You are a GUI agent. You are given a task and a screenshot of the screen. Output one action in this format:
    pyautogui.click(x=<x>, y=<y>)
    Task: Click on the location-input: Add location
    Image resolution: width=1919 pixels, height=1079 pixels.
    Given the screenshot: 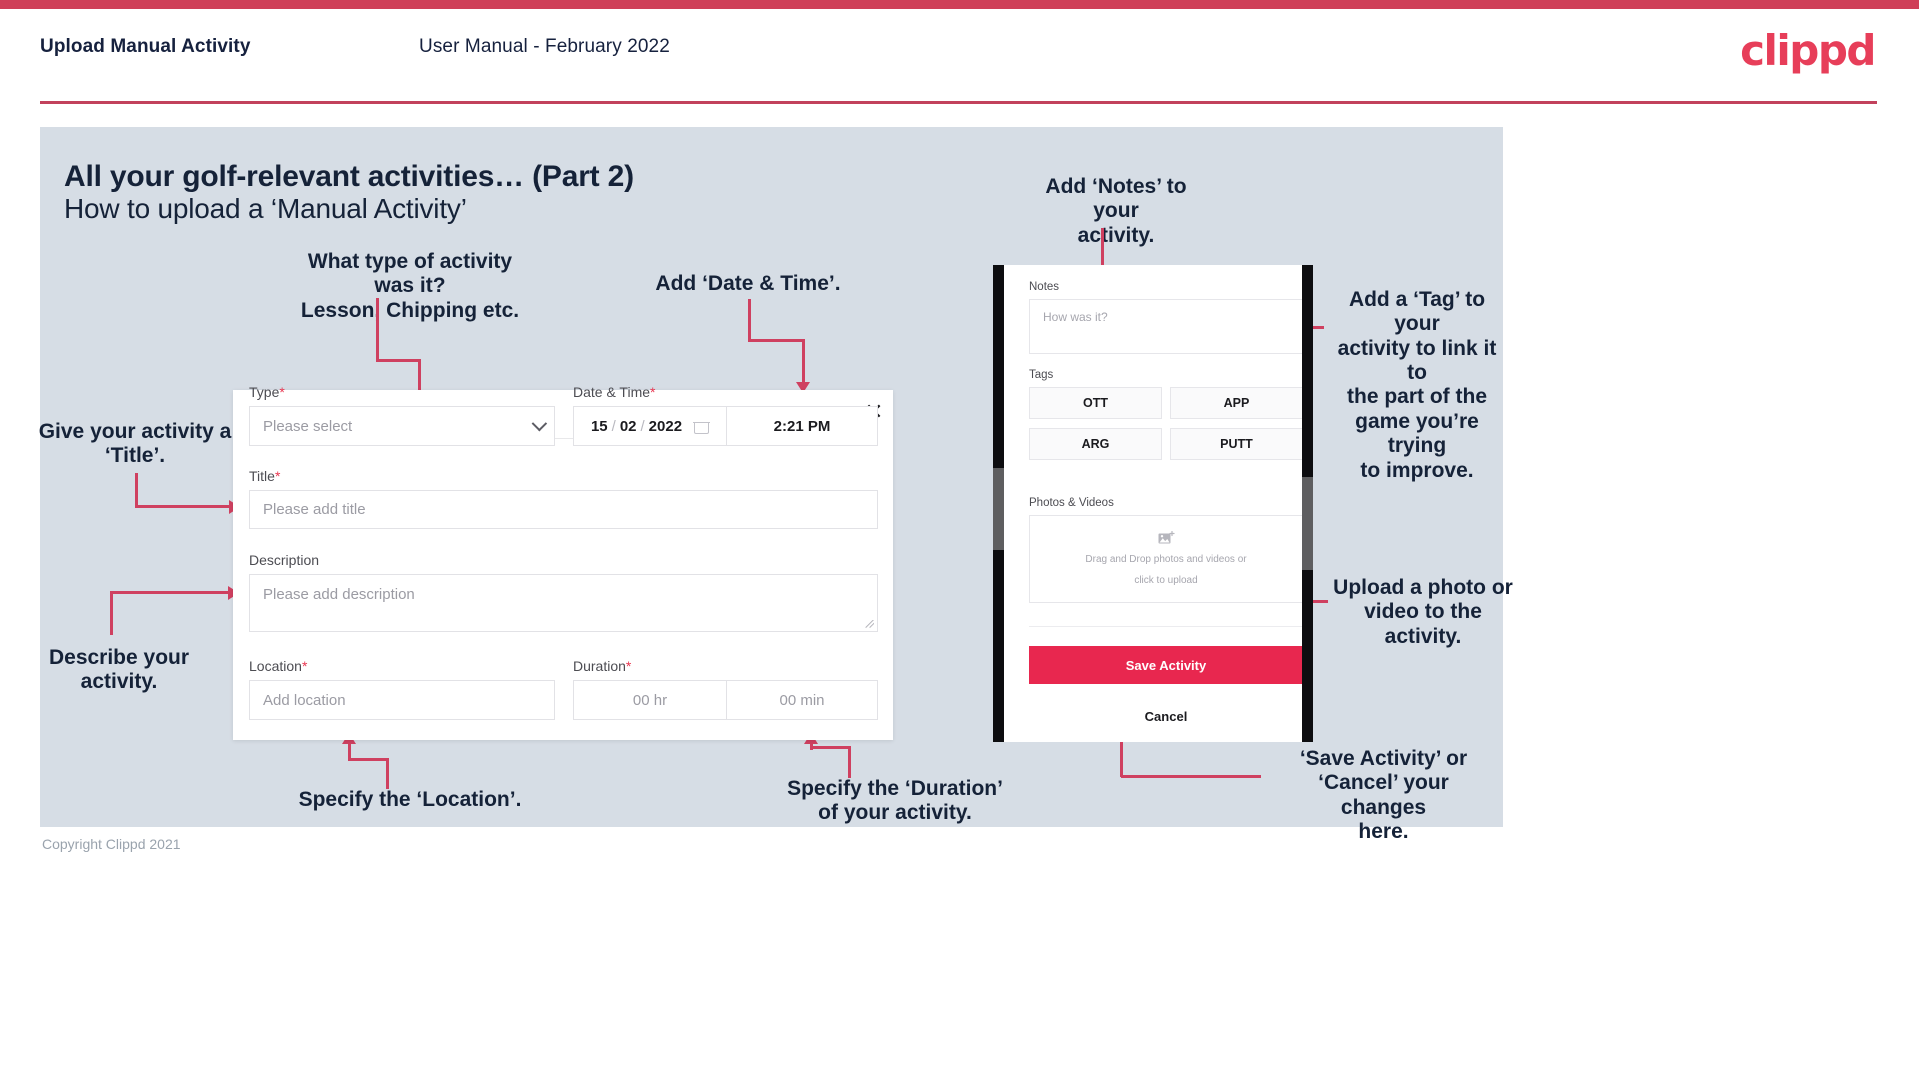 What is the action you would take?
    pyautogui.click(x=402, y=700)
    